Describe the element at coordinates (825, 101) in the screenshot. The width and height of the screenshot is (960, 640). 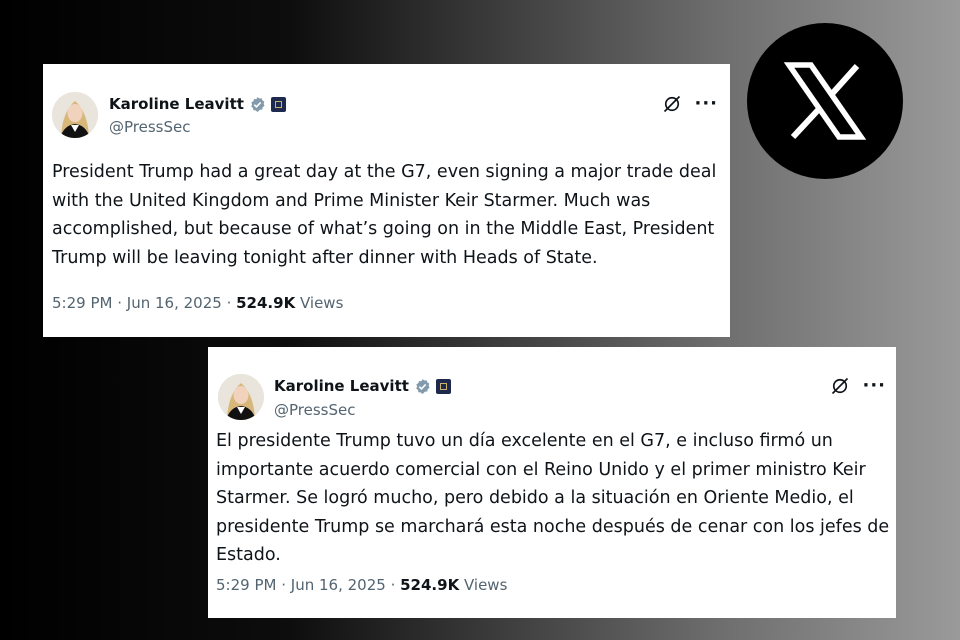
I see `x-logo-icon` at that location.